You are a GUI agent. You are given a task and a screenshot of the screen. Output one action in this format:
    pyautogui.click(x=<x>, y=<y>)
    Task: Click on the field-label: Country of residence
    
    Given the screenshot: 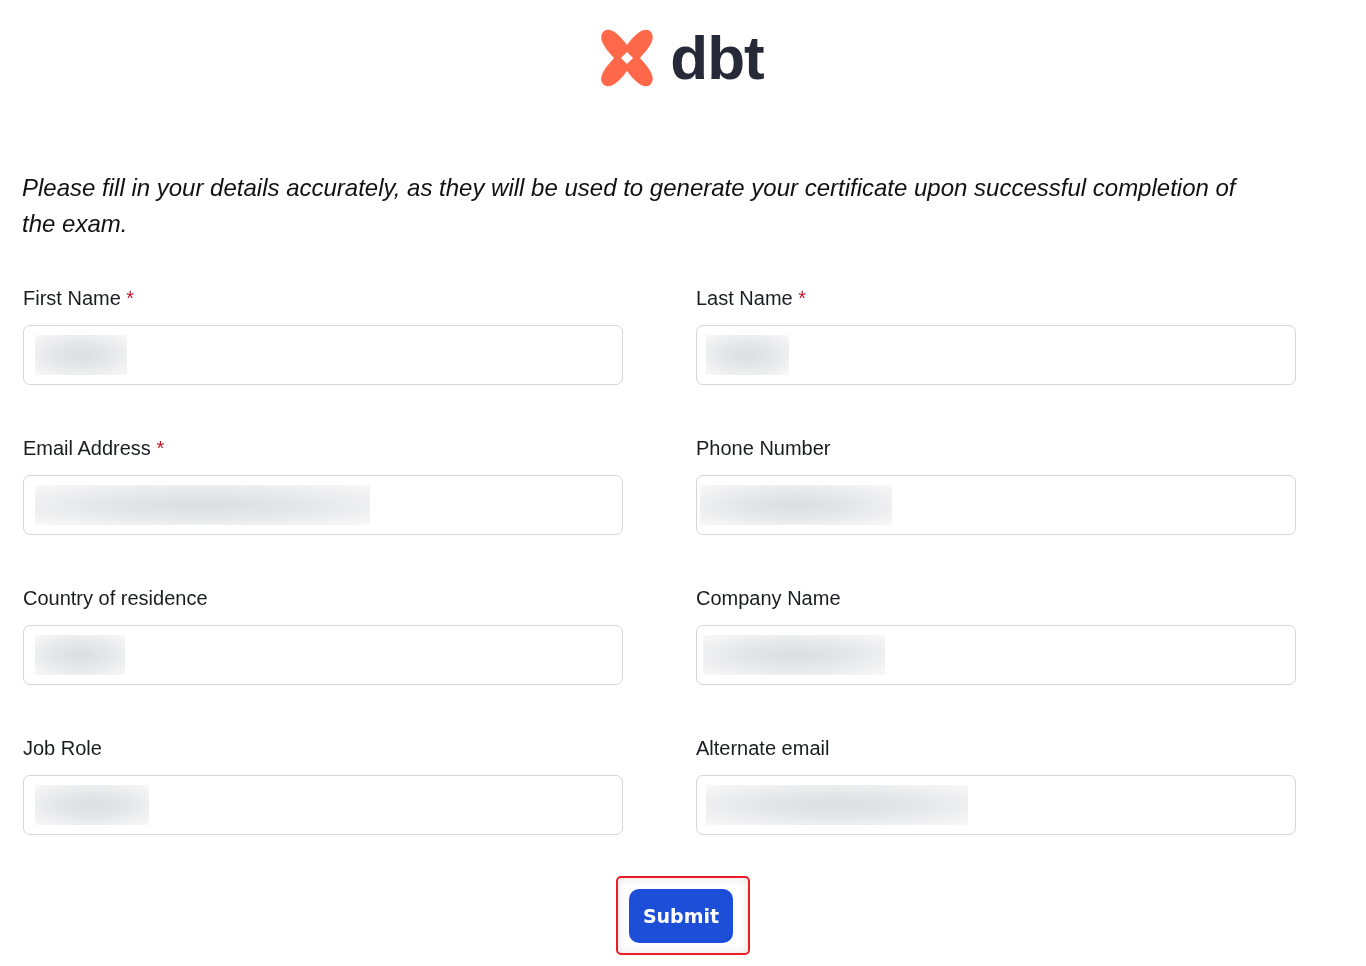 What is the action you would take?
    pyautogui.click(x=115, y=598)
    